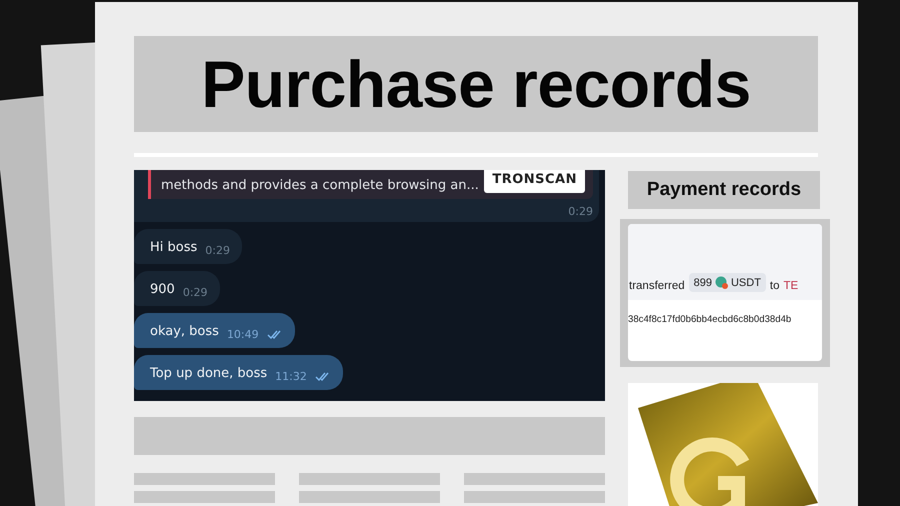  What do you see at coordinates (703, 282) in the screenshot?
I see `amount-text: 899` at bounding box center [703, 282].